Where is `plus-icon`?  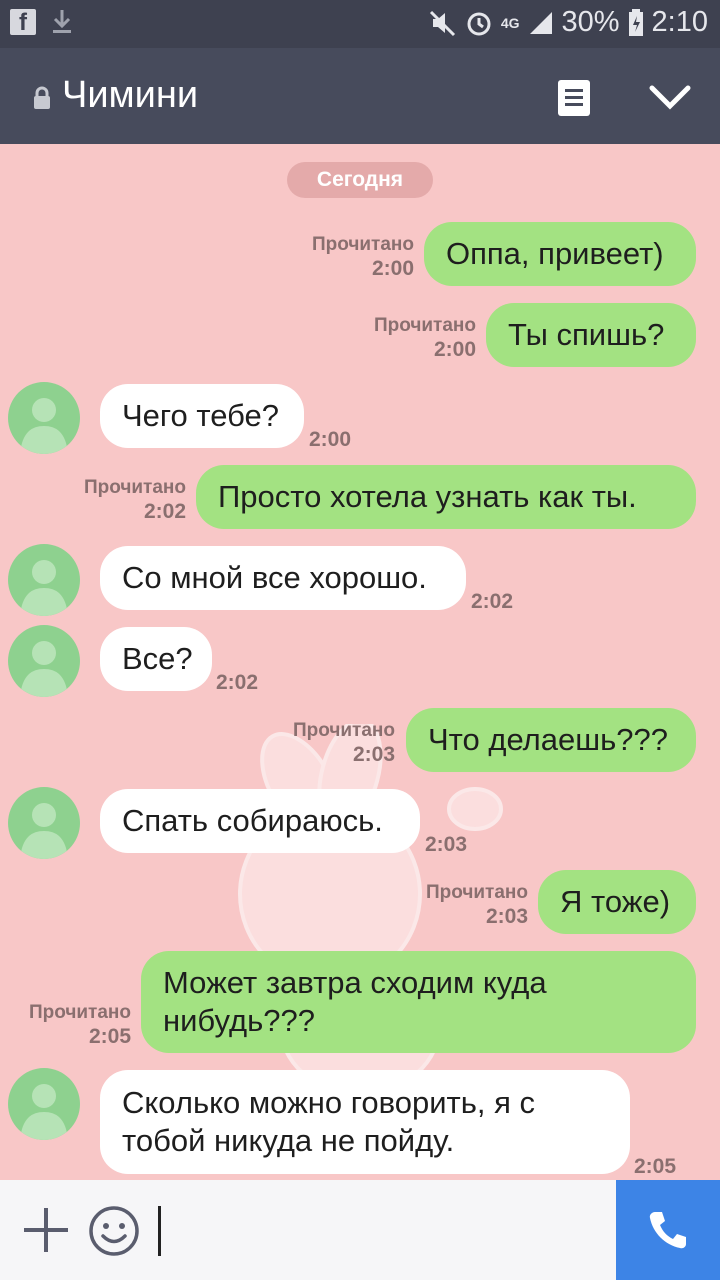
plus-icon is located at coordinates (46, 1230).